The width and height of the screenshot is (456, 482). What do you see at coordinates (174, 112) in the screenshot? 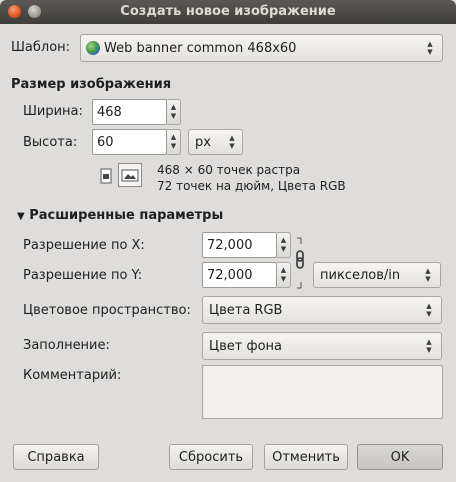
I see `width-spinner: ▲ ▼` at bounding box center [174, 112].